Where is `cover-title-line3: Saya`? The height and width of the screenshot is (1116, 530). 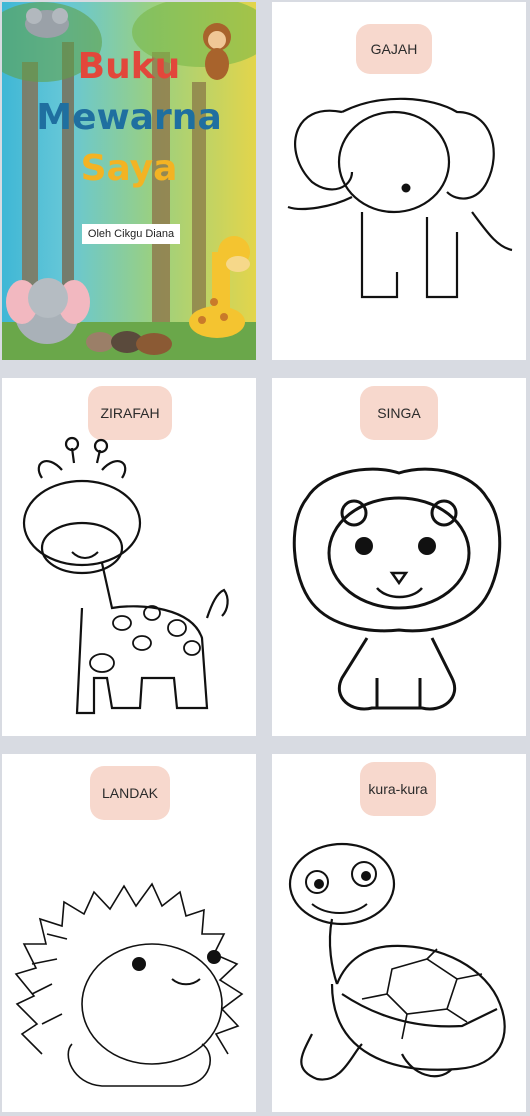 cover-title-line3: Saya is located at coordinates (129, 168).